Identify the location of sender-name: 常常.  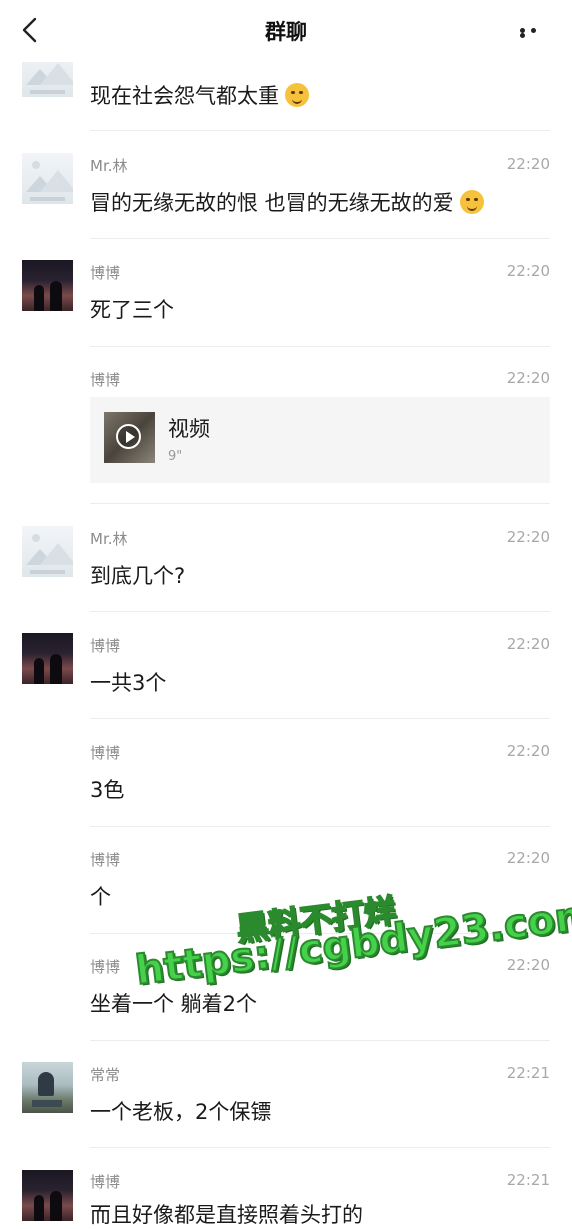
(105, 1075).